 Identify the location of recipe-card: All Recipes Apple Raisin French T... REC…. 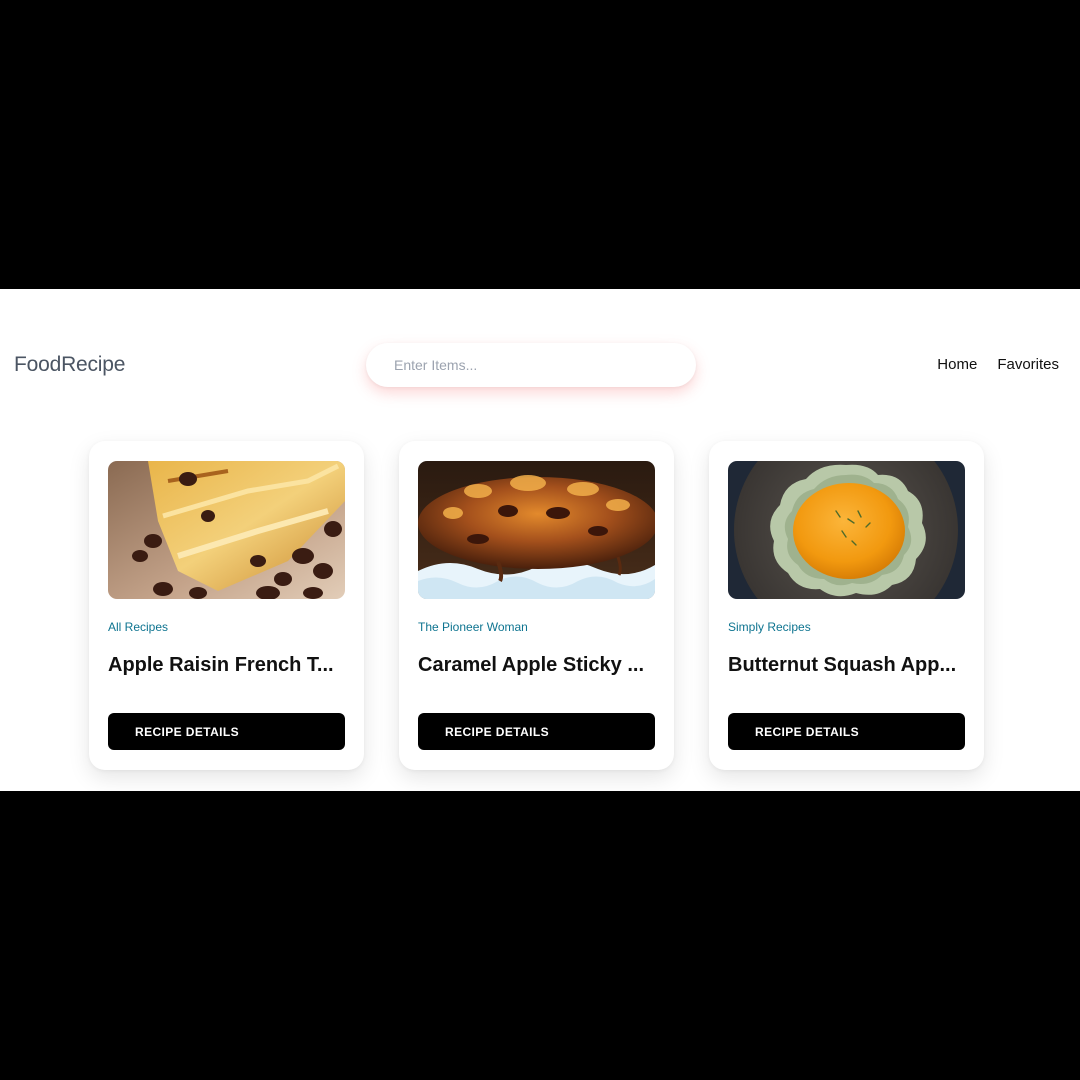
(226, 605).